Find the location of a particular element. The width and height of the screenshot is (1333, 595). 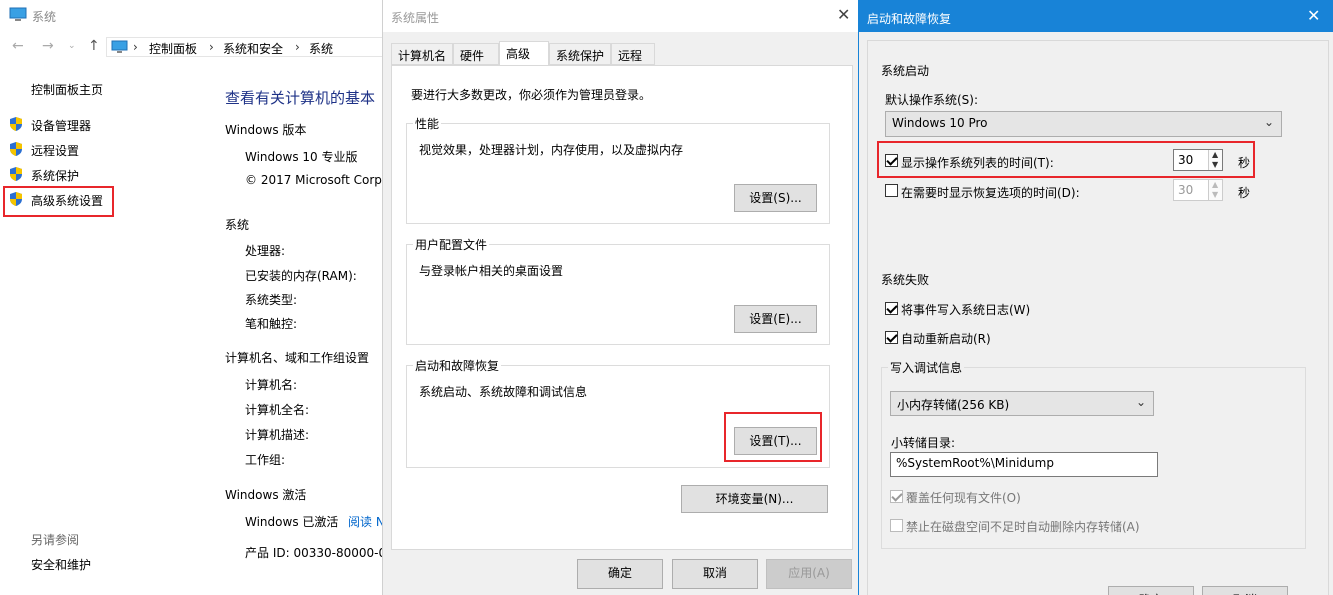

system-window-title: 系统 is located at coordinates (44, 17).